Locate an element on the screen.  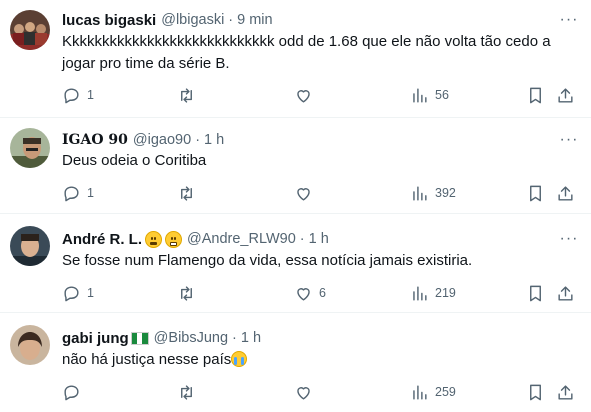
action-bar: 259 is located at coordinates (322, 392).